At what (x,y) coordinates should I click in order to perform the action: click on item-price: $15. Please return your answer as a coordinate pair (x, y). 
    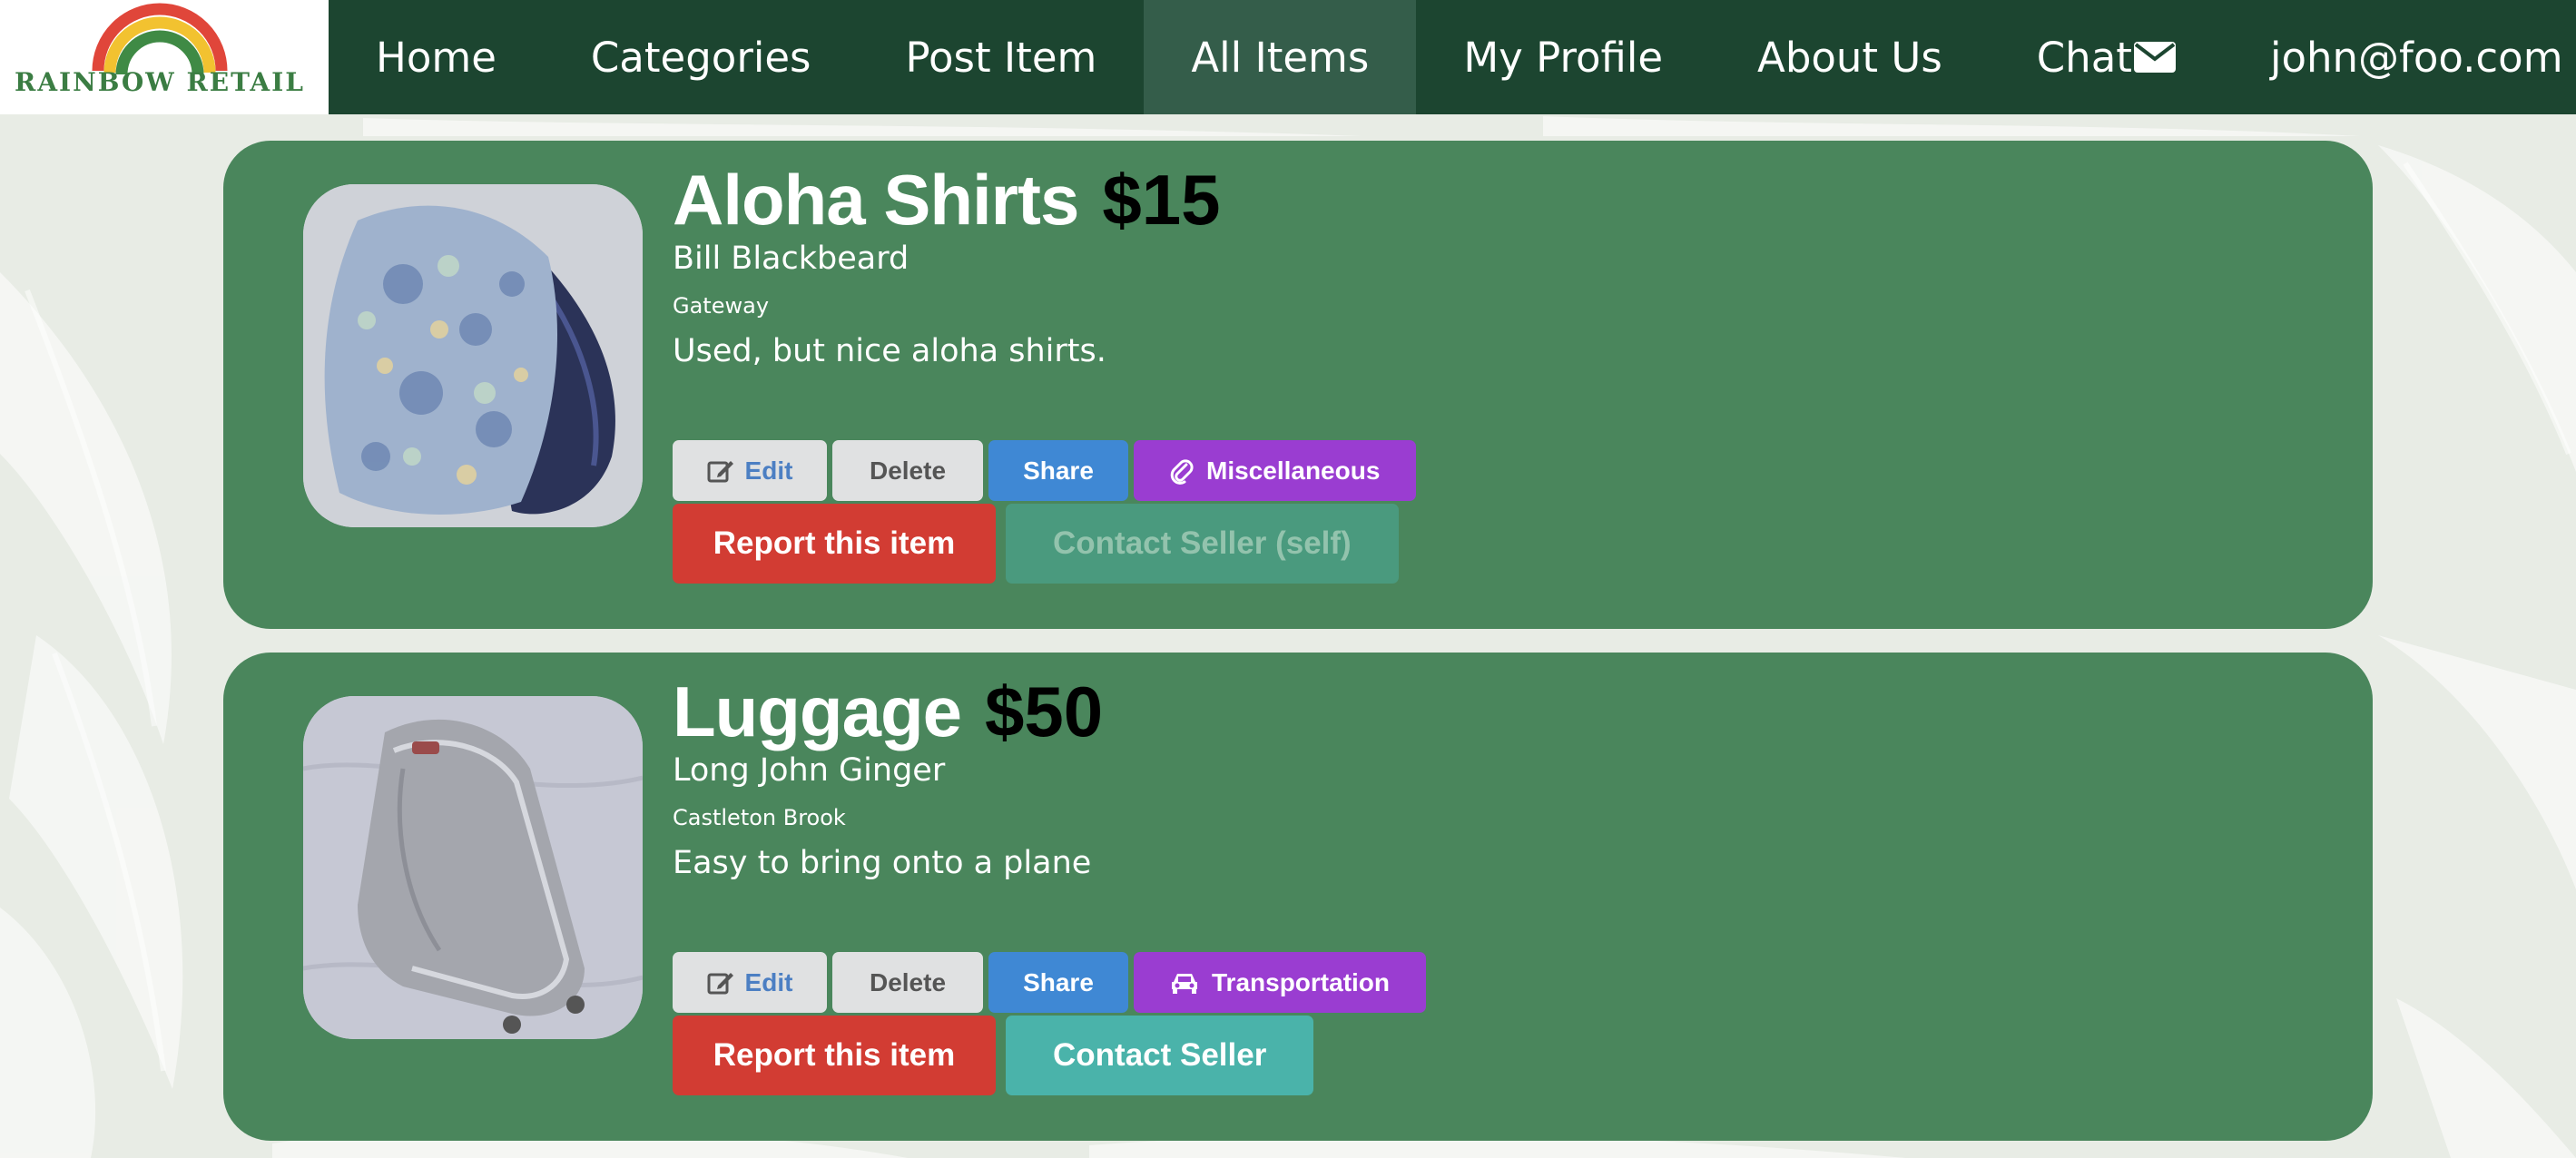
    Looking at the image, I should click on (1161, 200).